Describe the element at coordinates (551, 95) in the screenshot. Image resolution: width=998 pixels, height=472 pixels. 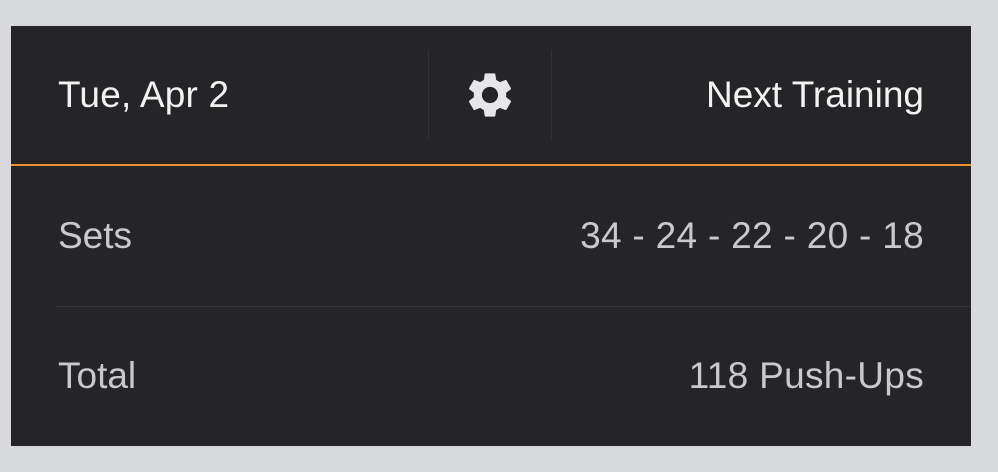
I see `header-divider-right` at that location.